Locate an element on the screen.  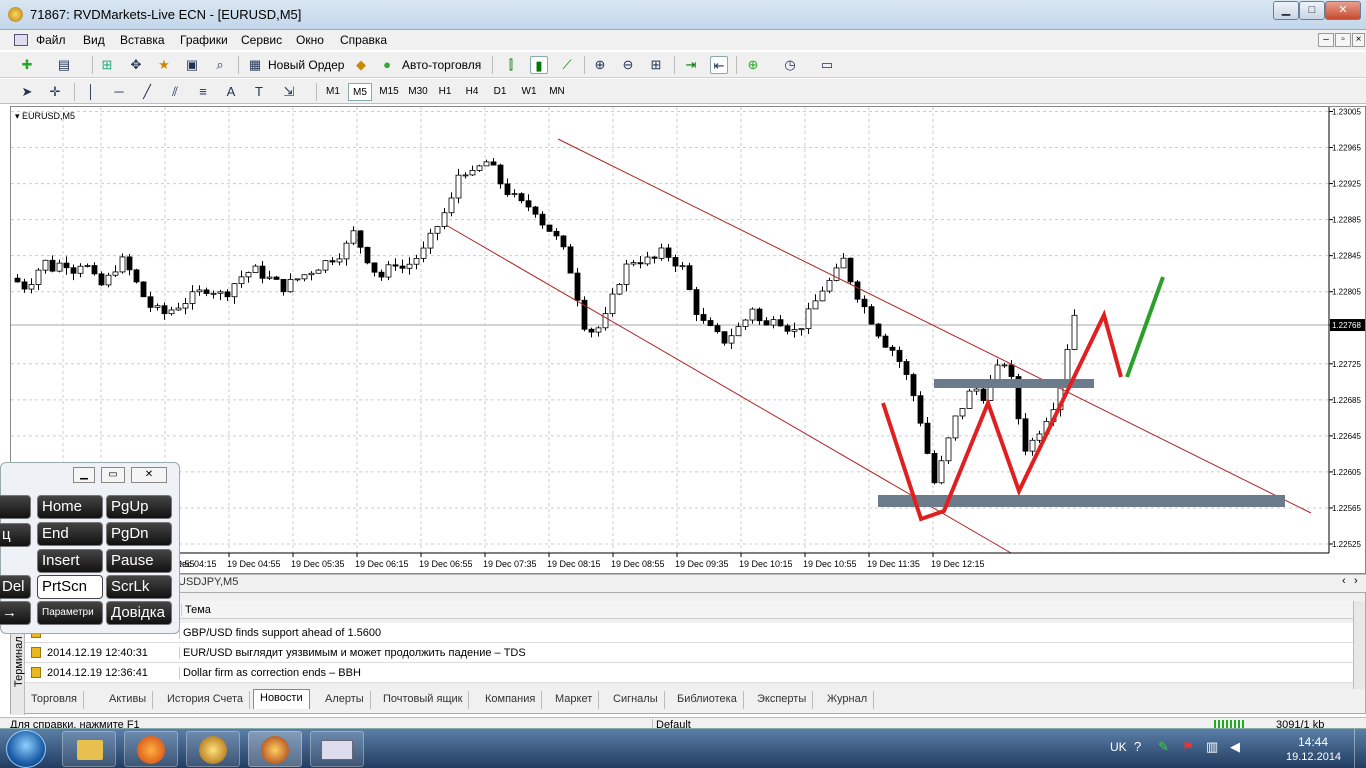
osk-key-pgdn: PgDn is located at coordinates (139, 534).